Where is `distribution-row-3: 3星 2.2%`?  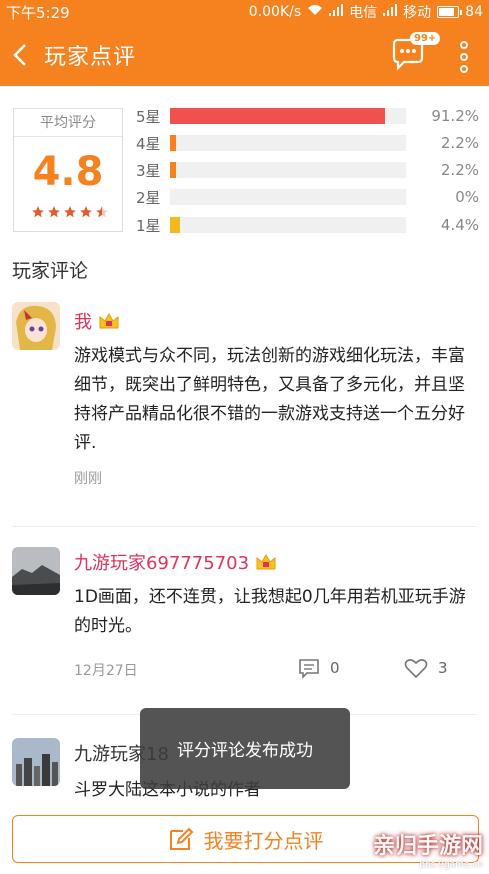
distribution-row-3: 3星 2.2% is located at coordinates (308, 170).